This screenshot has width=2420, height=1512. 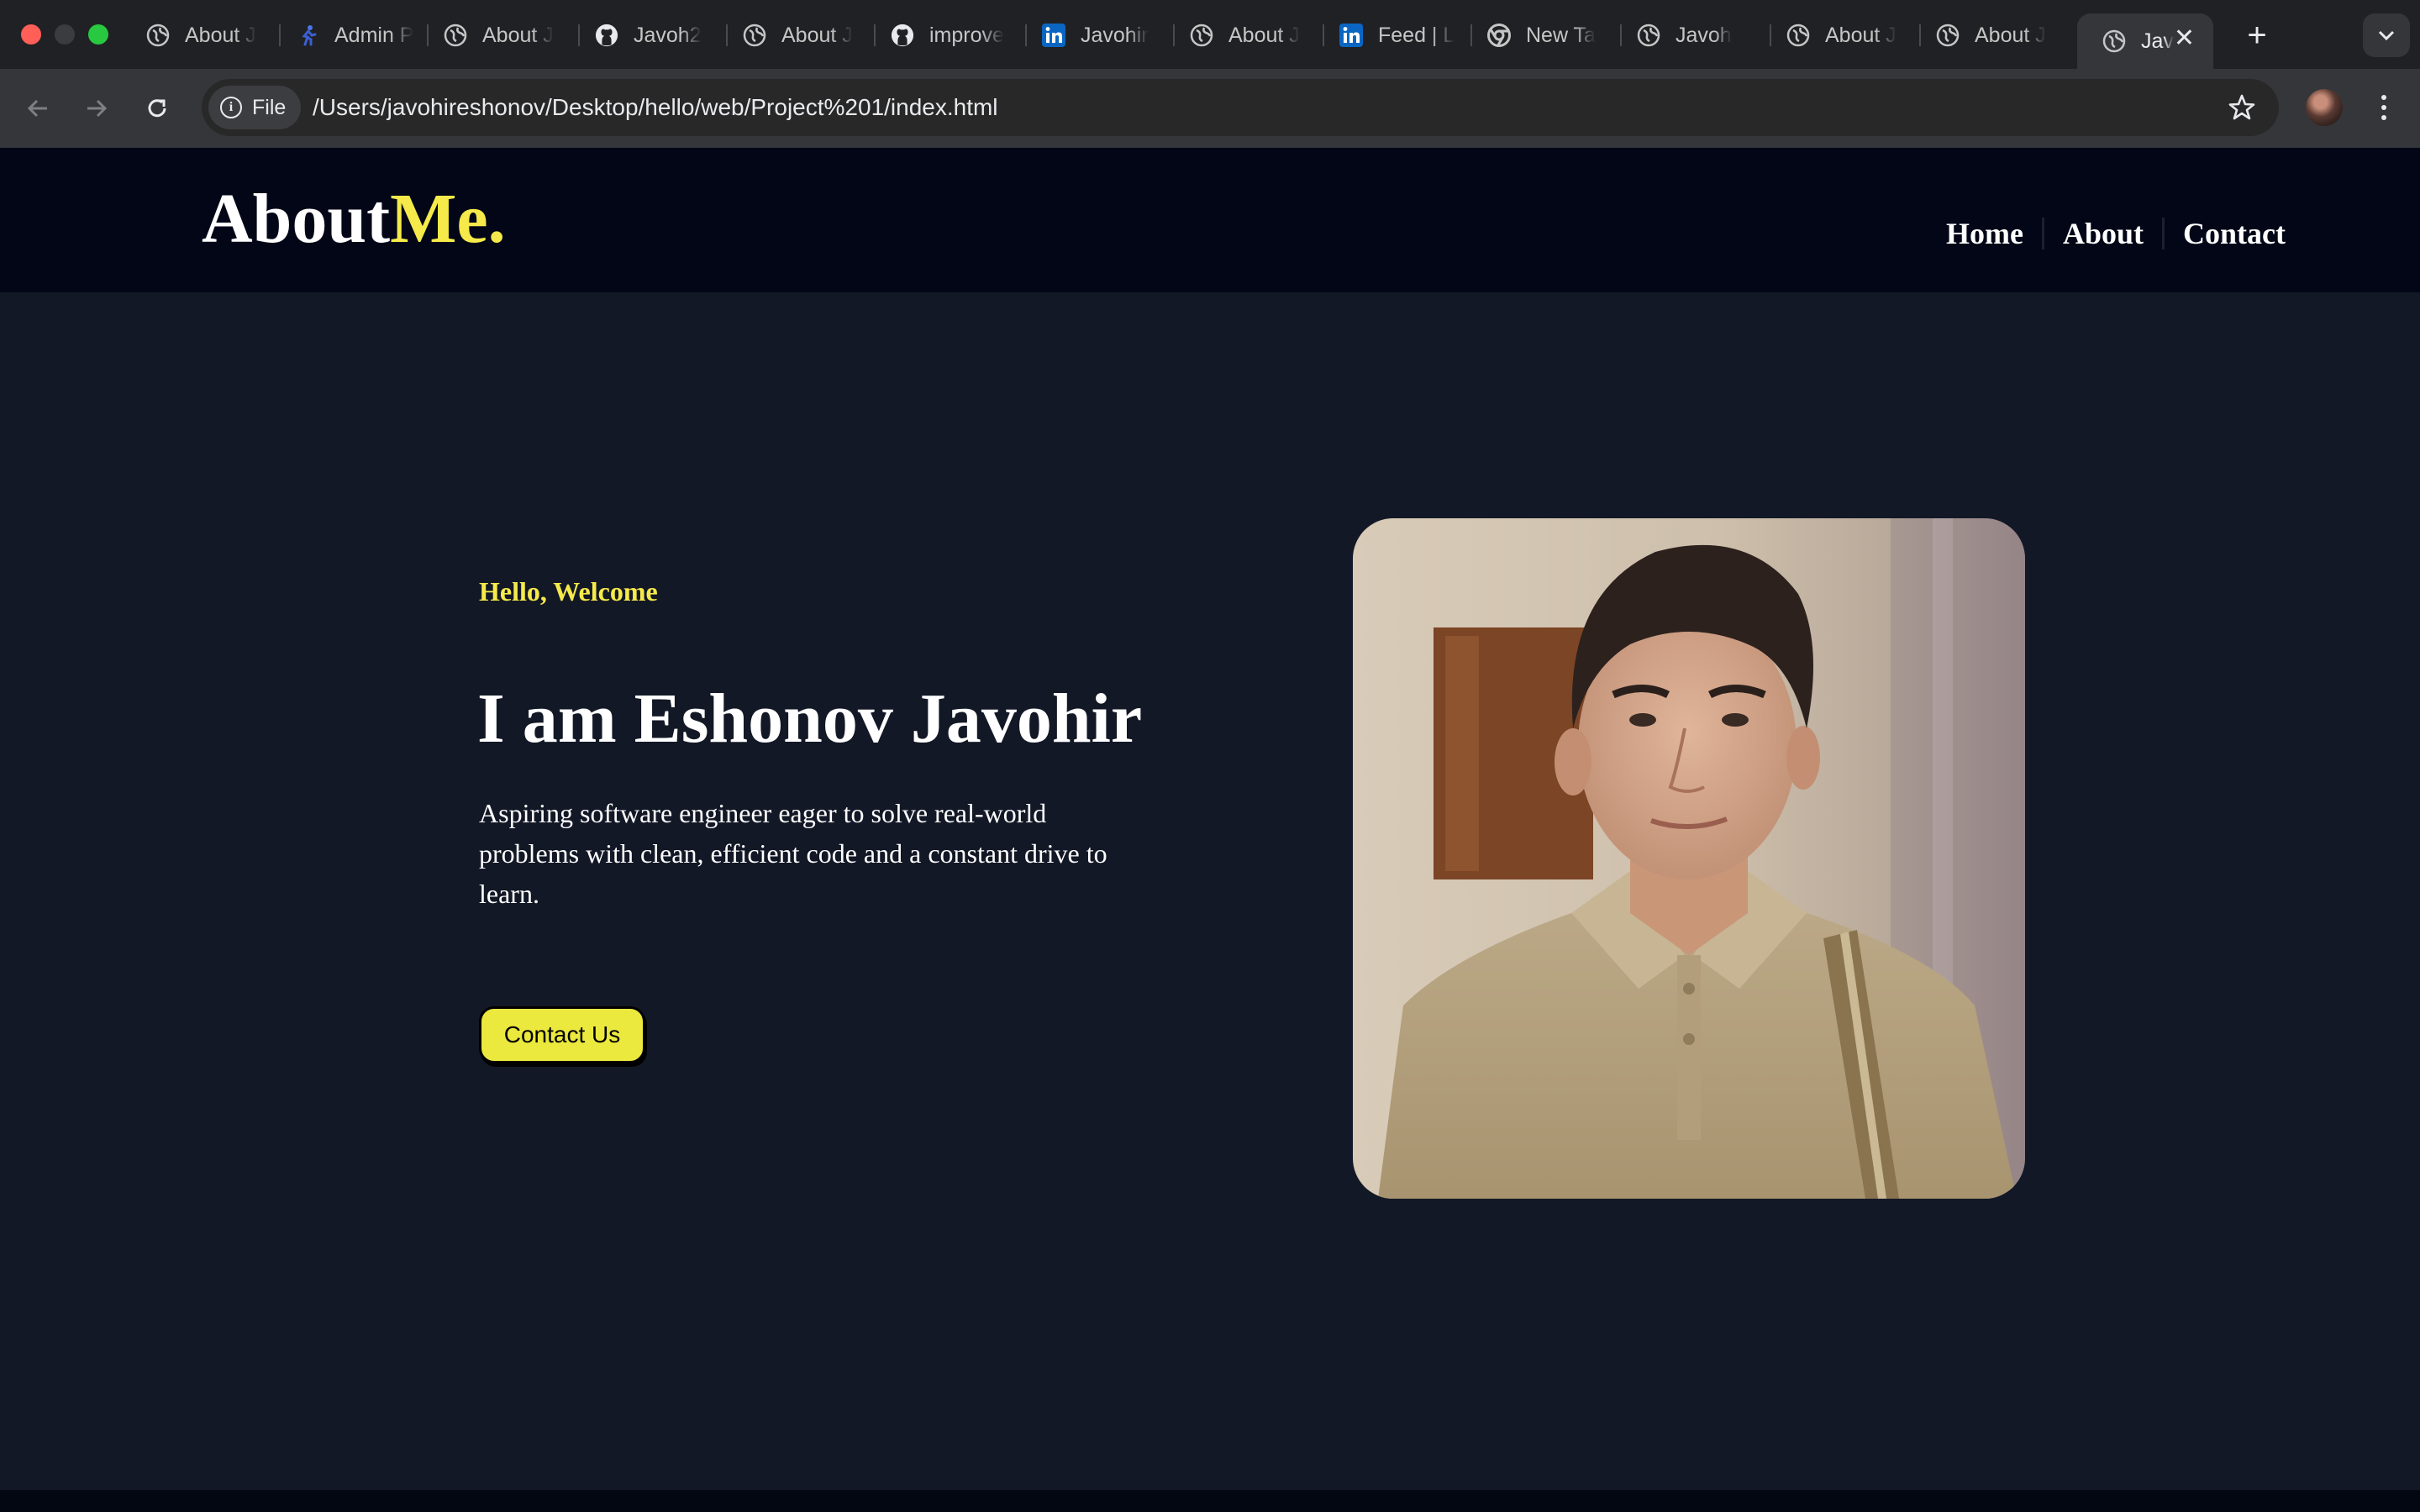 I want to click on back-button, so click(x=38, y=108).